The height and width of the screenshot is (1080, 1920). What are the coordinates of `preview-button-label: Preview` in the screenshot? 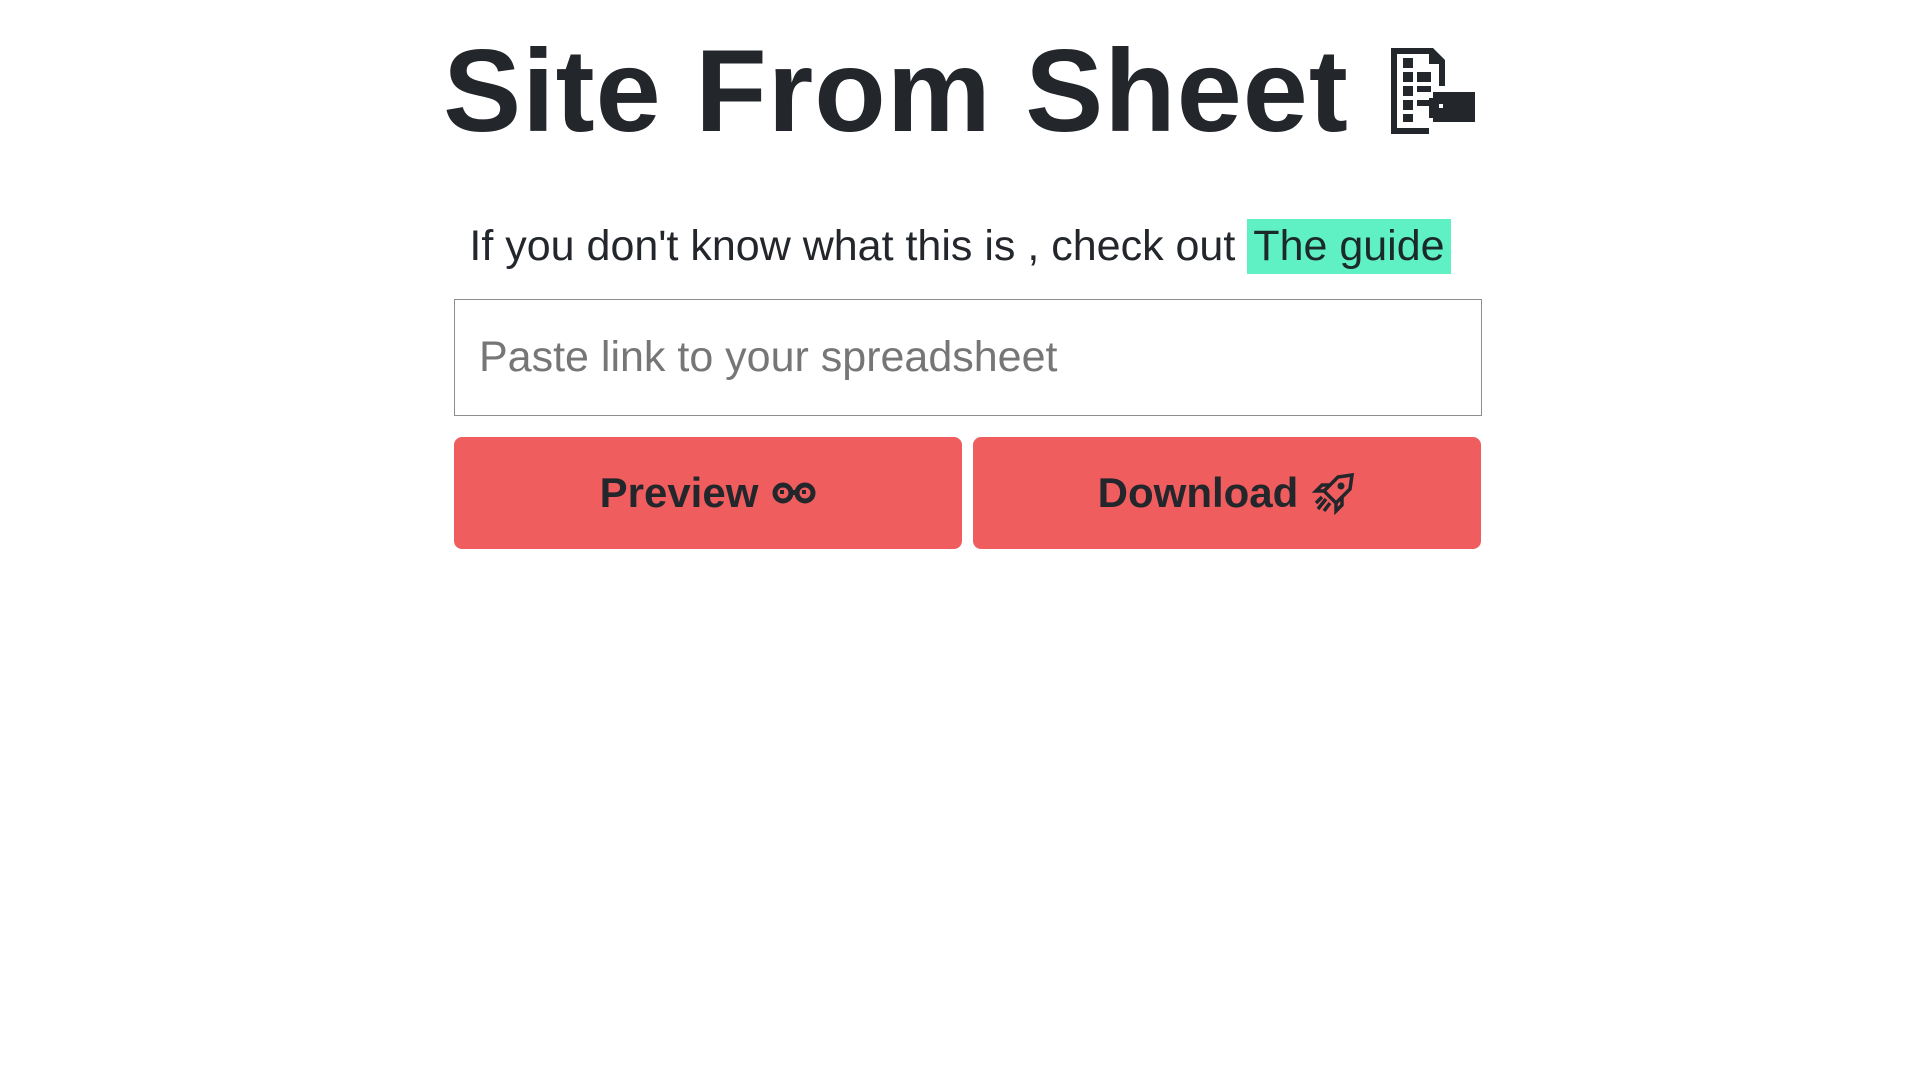 It's located at (679, 492).